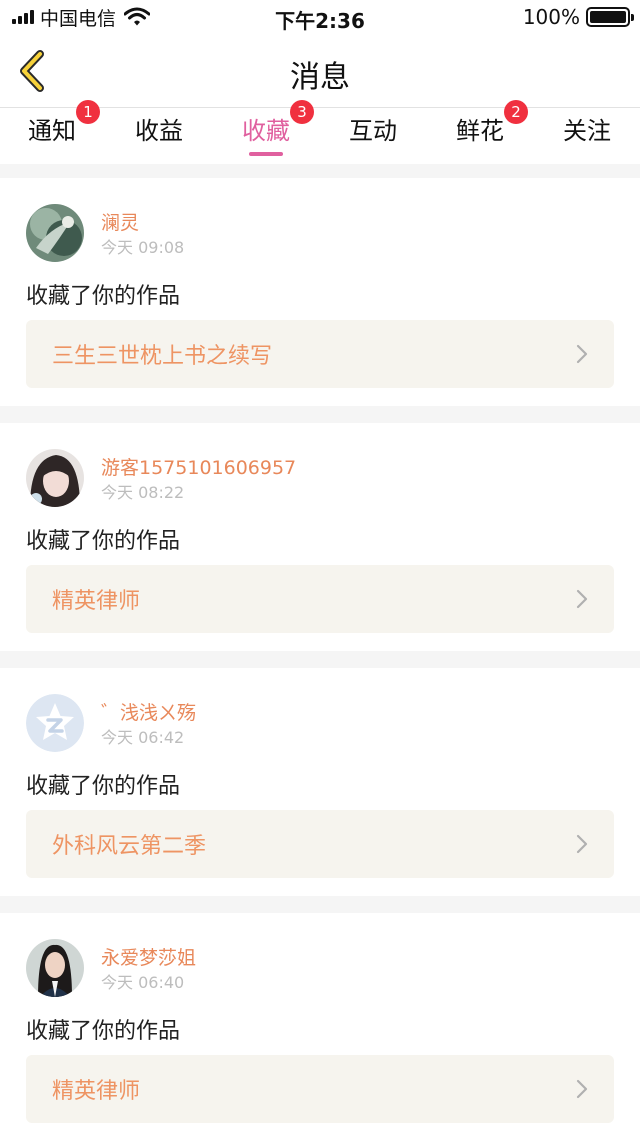  Describe the element at coordinates (610, 17) in the screenshot. I see `battery-icon` at that location.